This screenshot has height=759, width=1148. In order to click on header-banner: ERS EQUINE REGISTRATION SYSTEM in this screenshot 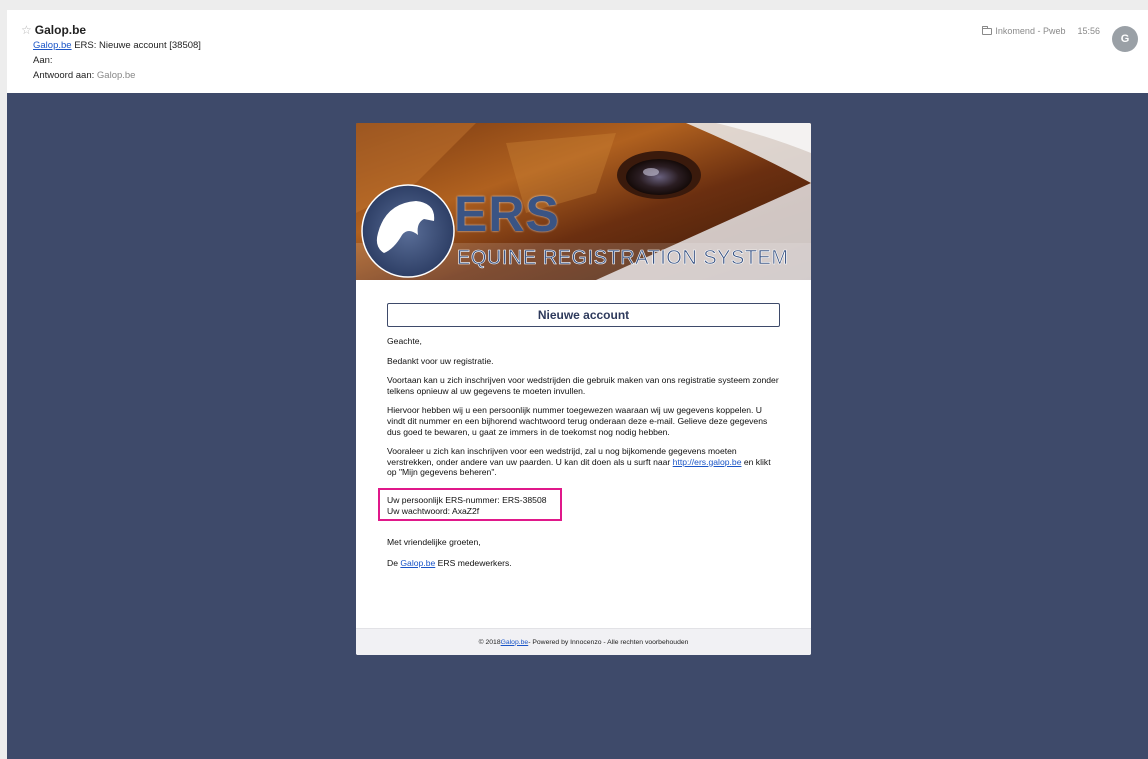, I will do `click(583, 201)`.